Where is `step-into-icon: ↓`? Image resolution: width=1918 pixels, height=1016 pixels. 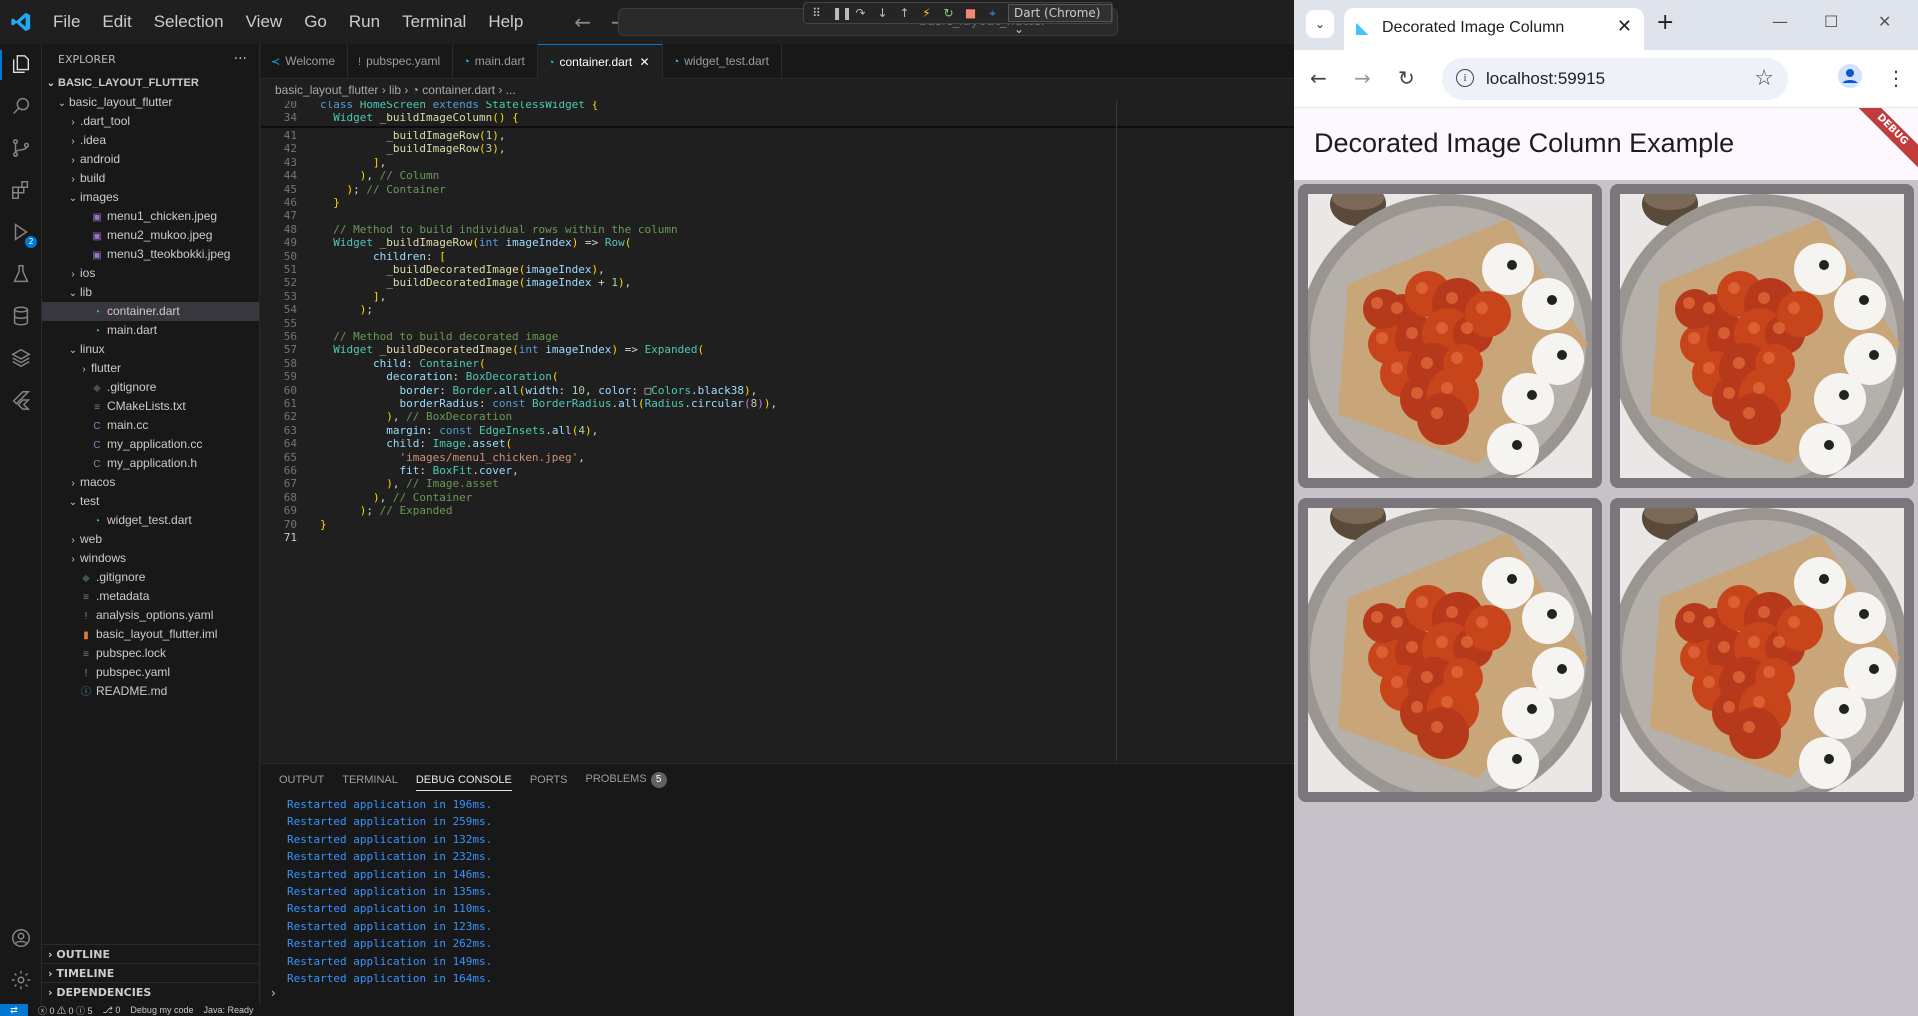
step-into-icon: ↓ is located at coordinates (882, 13).